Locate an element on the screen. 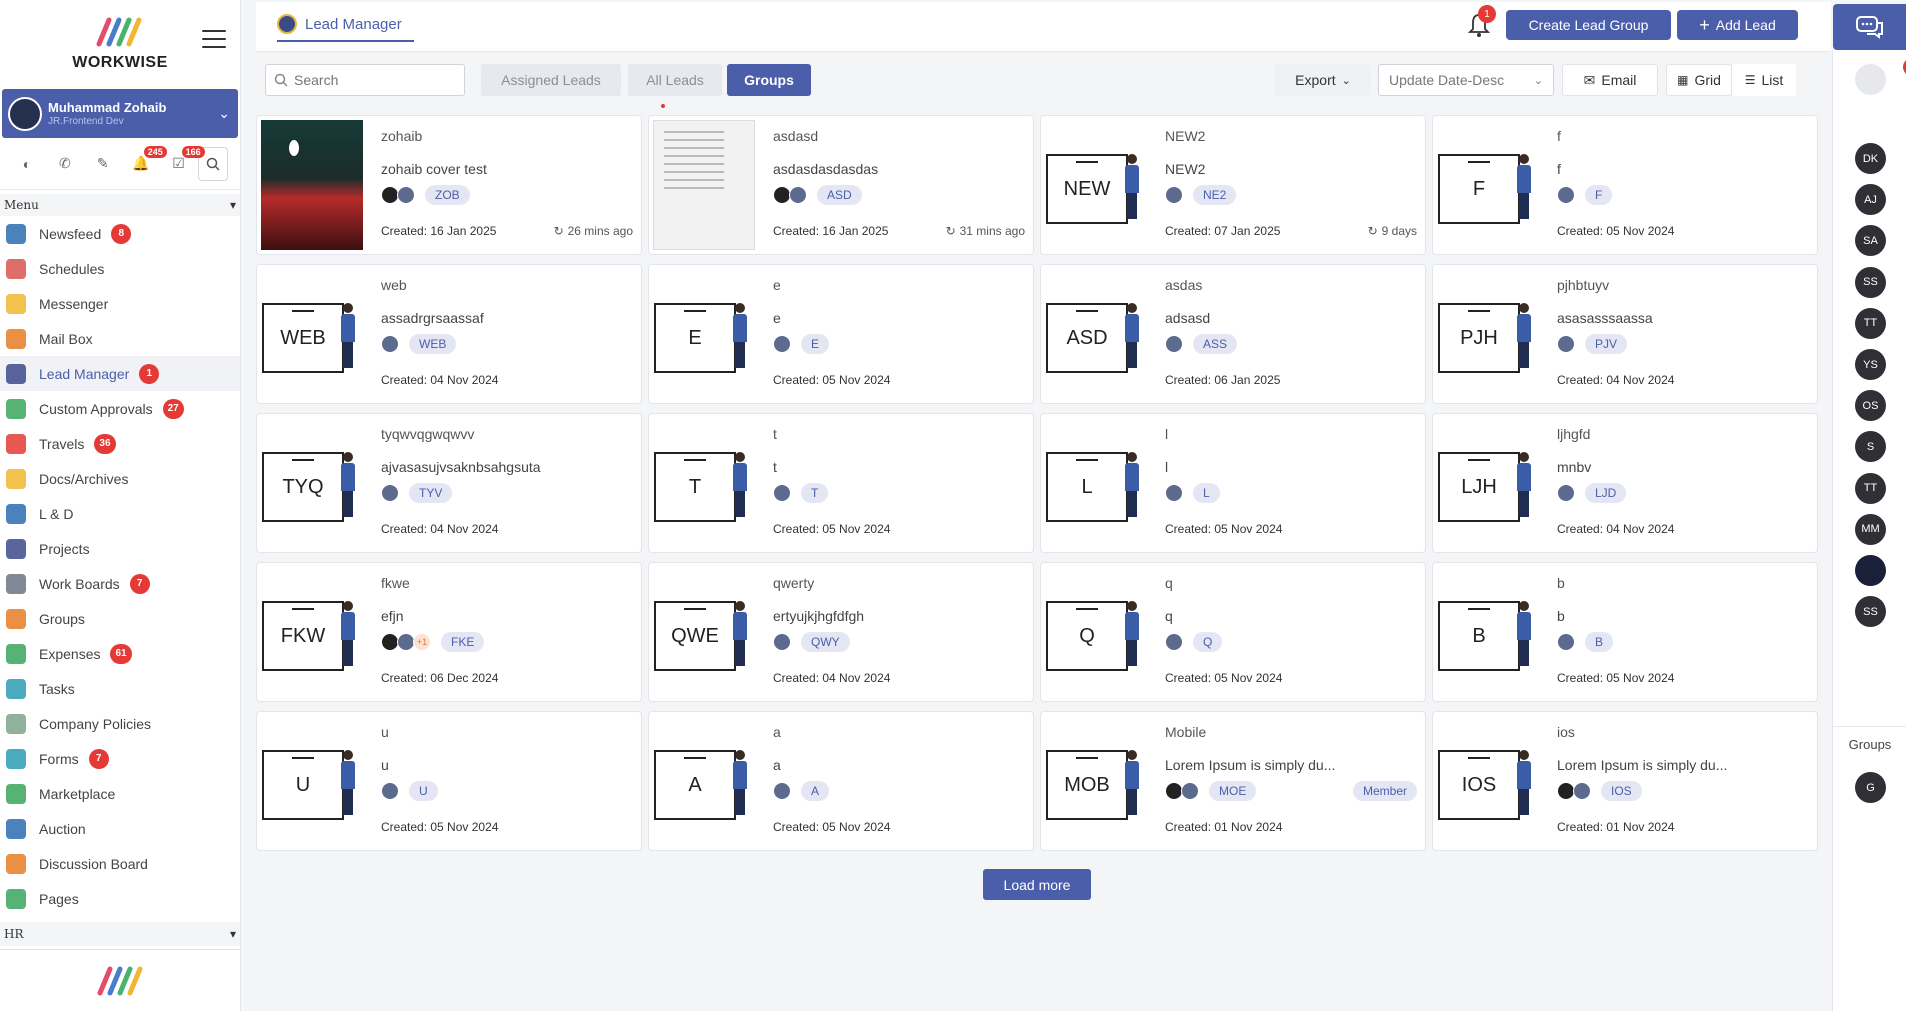  sidebar-item-discussion-board: Discussion Board is located at coordinates (120, 863).